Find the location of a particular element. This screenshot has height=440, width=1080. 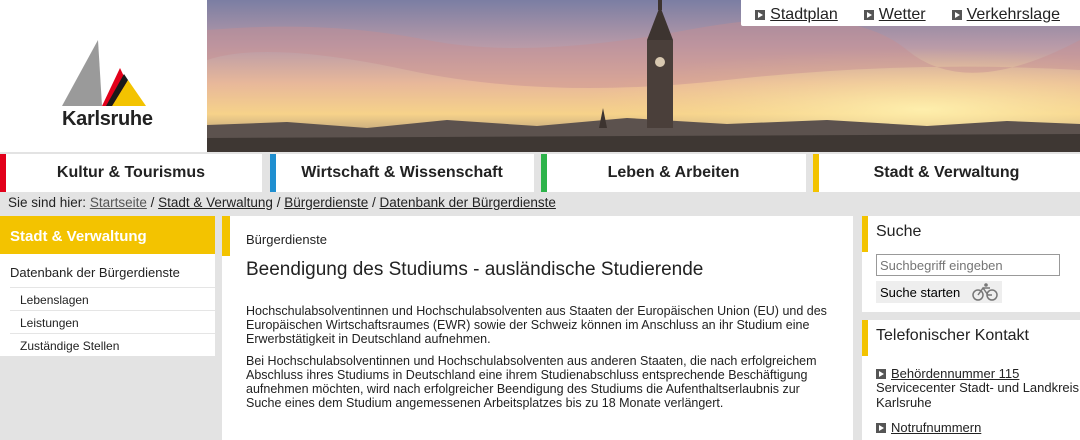

verkehrslage-link: Verkehrslage is located at coordinates (1005, 15).